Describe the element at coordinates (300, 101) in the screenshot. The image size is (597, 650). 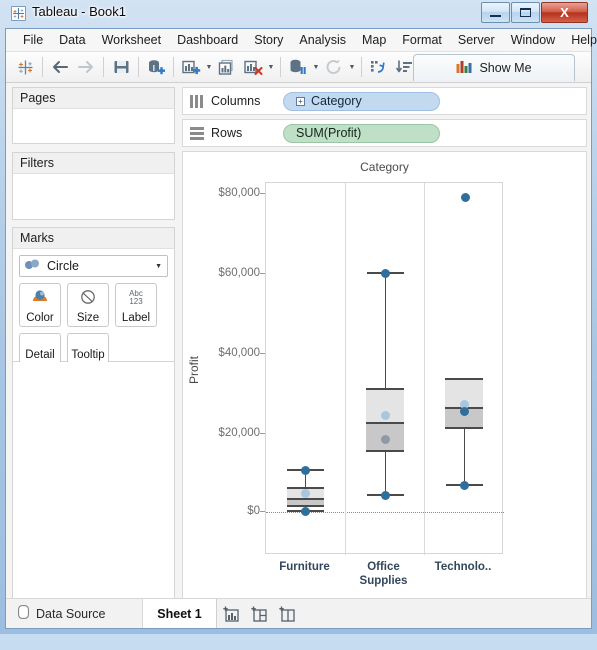
I see `expand-plus-icon: +` at that location.